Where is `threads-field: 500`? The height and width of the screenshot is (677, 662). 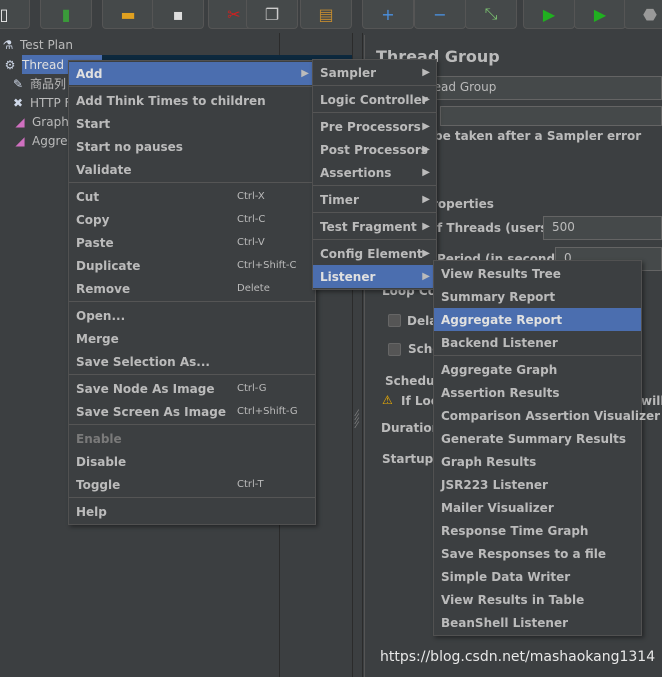 threads-field: 500 is located at coordinates (602, 228).